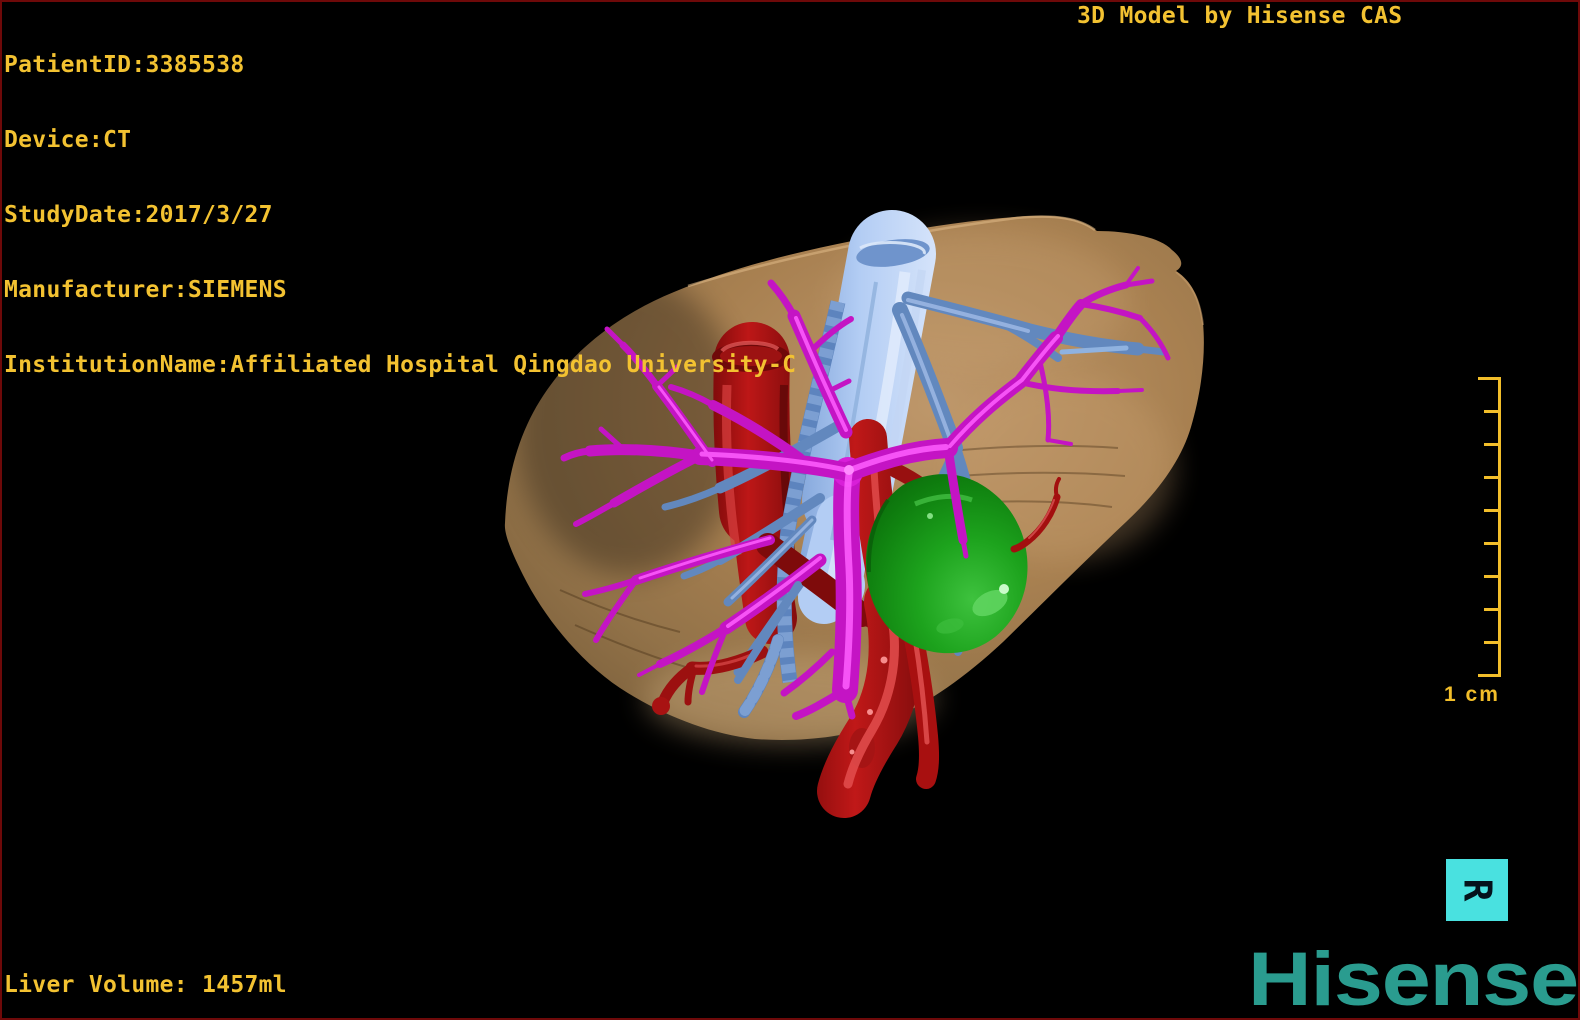 The width and height of the screenshot is (1580, 1020). Describe the element at coordinates (1240, 16) in the screenshot. I see `credit-text: 3D Model by Hisense CAS` at that location.